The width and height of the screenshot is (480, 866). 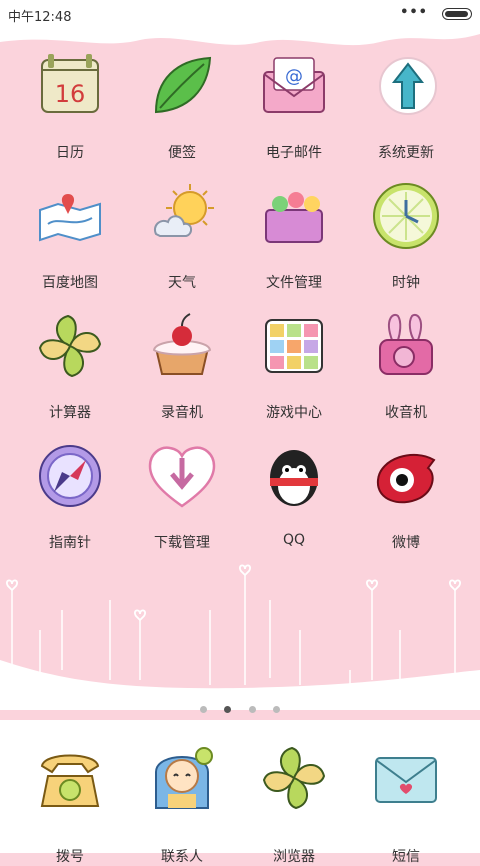 What do you see at coordinates (294, 283) in the screenshot?
I see `app-label: 文件管理` at bounding box center [294, 283].